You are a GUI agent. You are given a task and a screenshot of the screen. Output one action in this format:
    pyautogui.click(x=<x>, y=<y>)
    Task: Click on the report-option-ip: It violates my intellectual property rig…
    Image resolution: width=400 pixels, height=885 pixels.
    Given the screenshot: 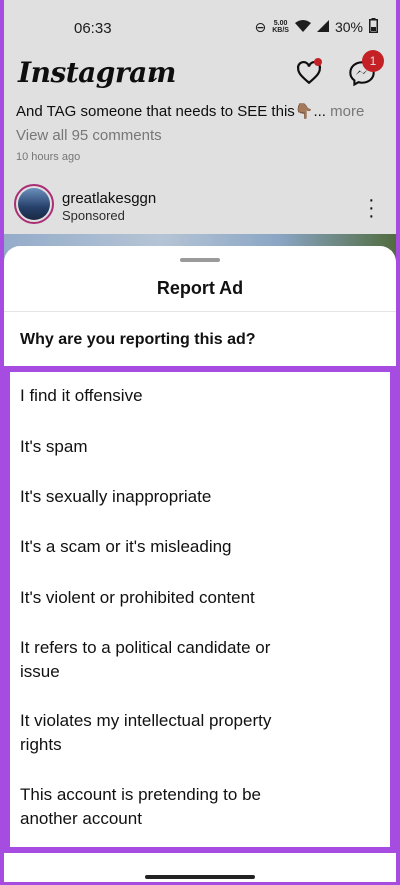 What is the action you would take?
    pyautogui.click(x=162, y=733)
    